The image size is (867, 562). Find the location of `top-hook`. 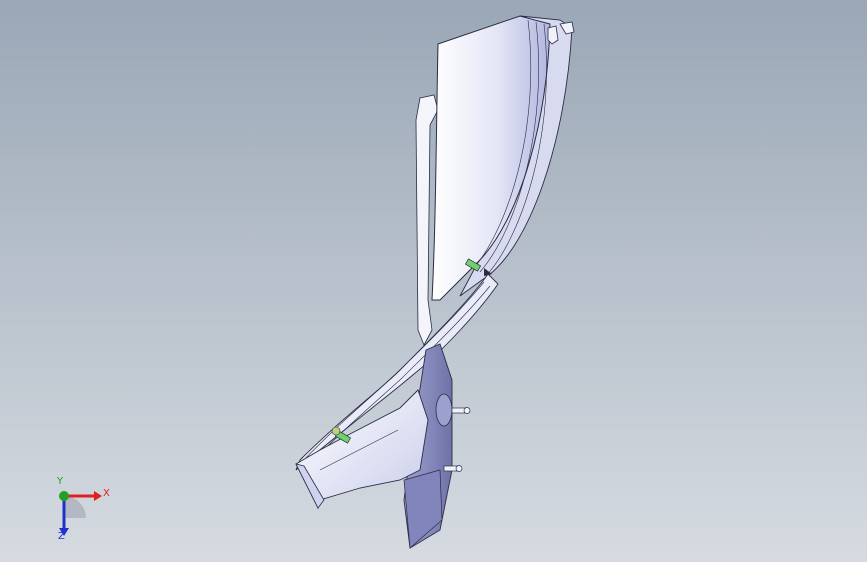

top-hook is located at coordinates (553, 35).